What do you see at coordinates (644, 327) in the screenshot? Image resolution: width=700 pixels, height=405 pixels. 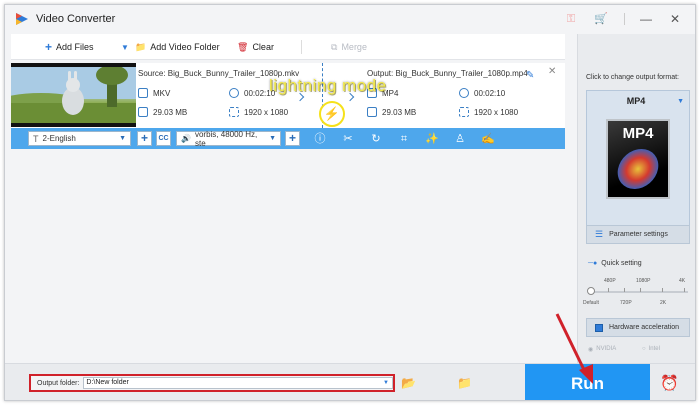 I see `hardware-acceleration-label: Hardware acceleration` at bounding box center [644, 327].